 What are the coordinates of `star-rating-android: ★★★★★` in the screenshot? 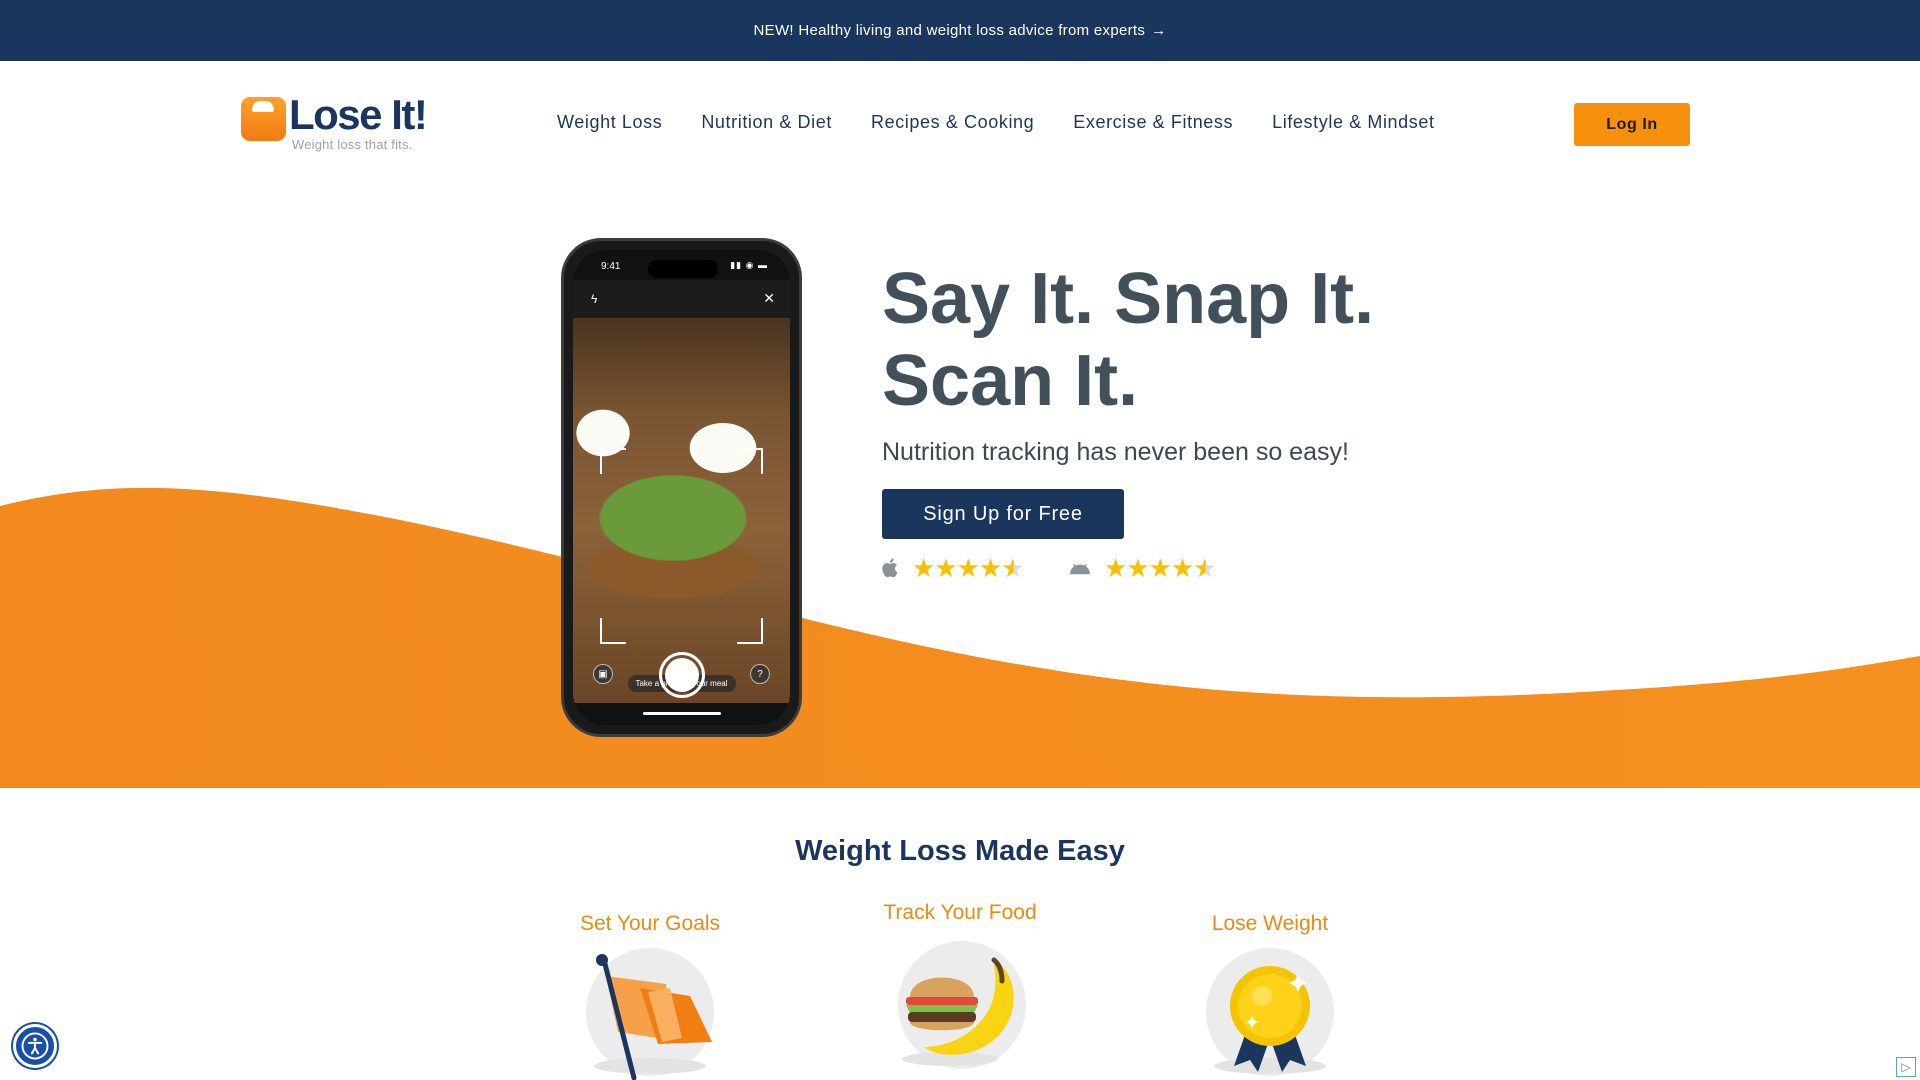 It's located at (1160, 568).